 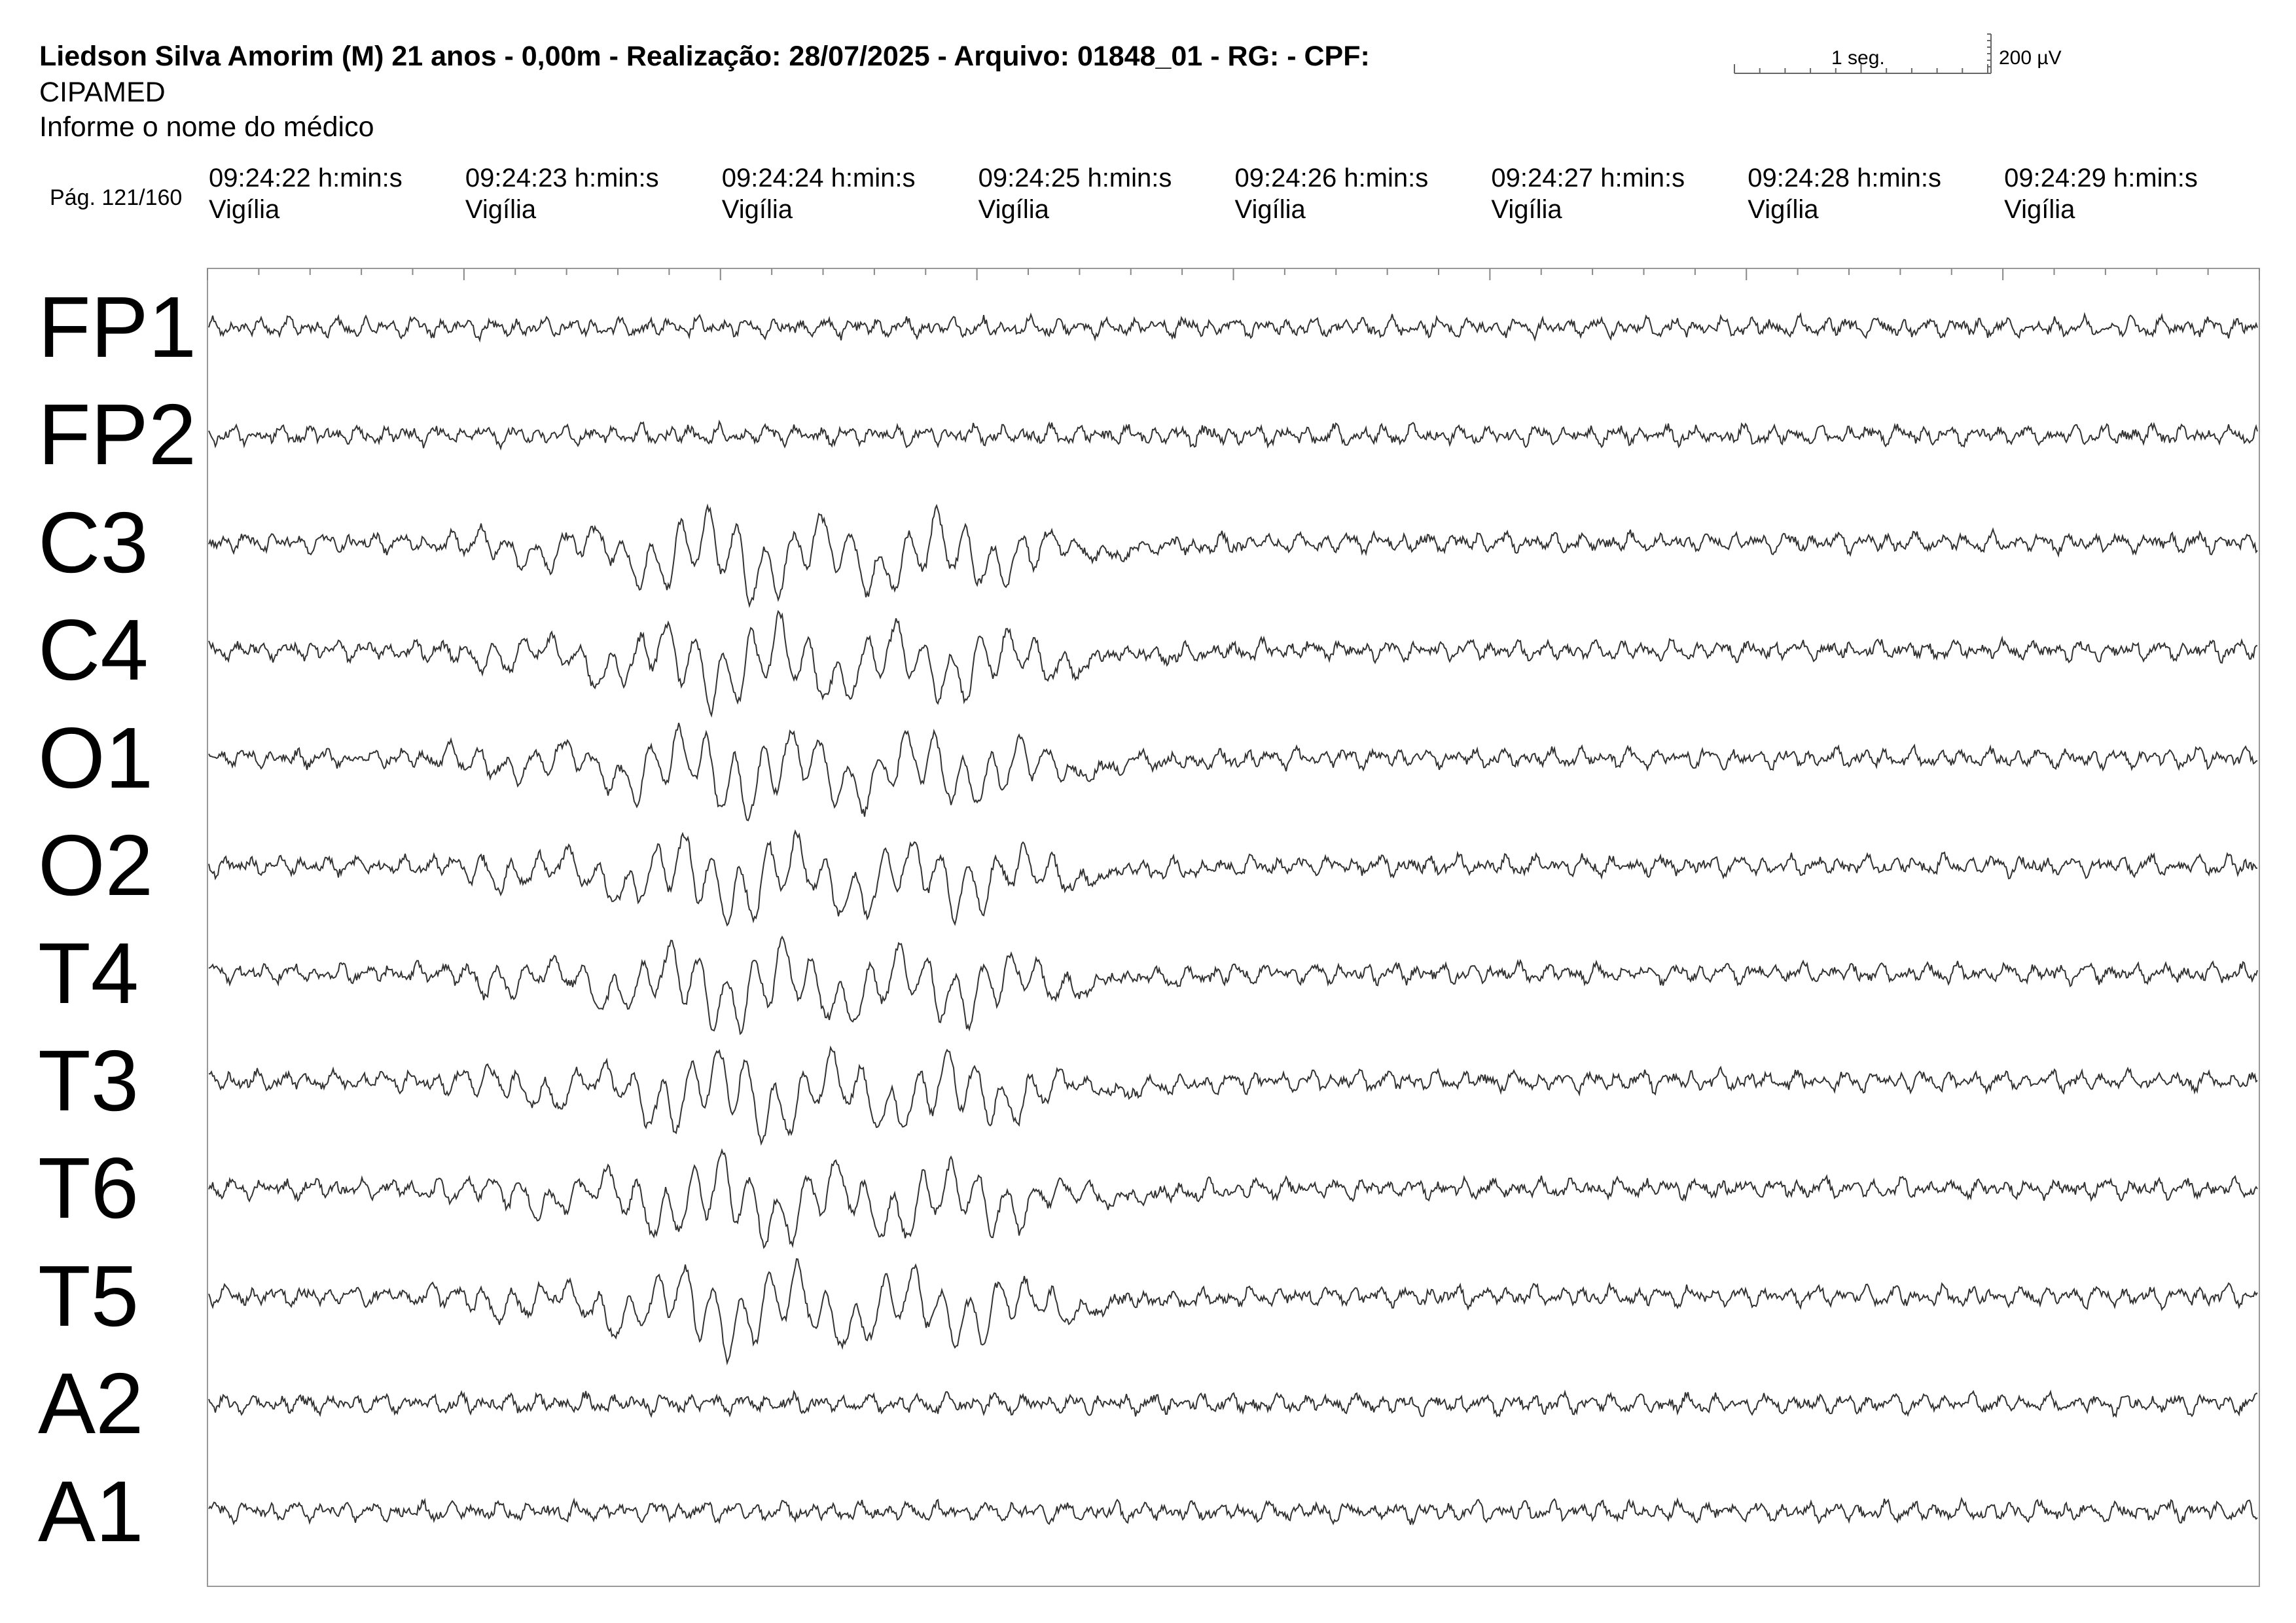 I want to click on eeg-trace-fp1, so click(x=1233, y=327).